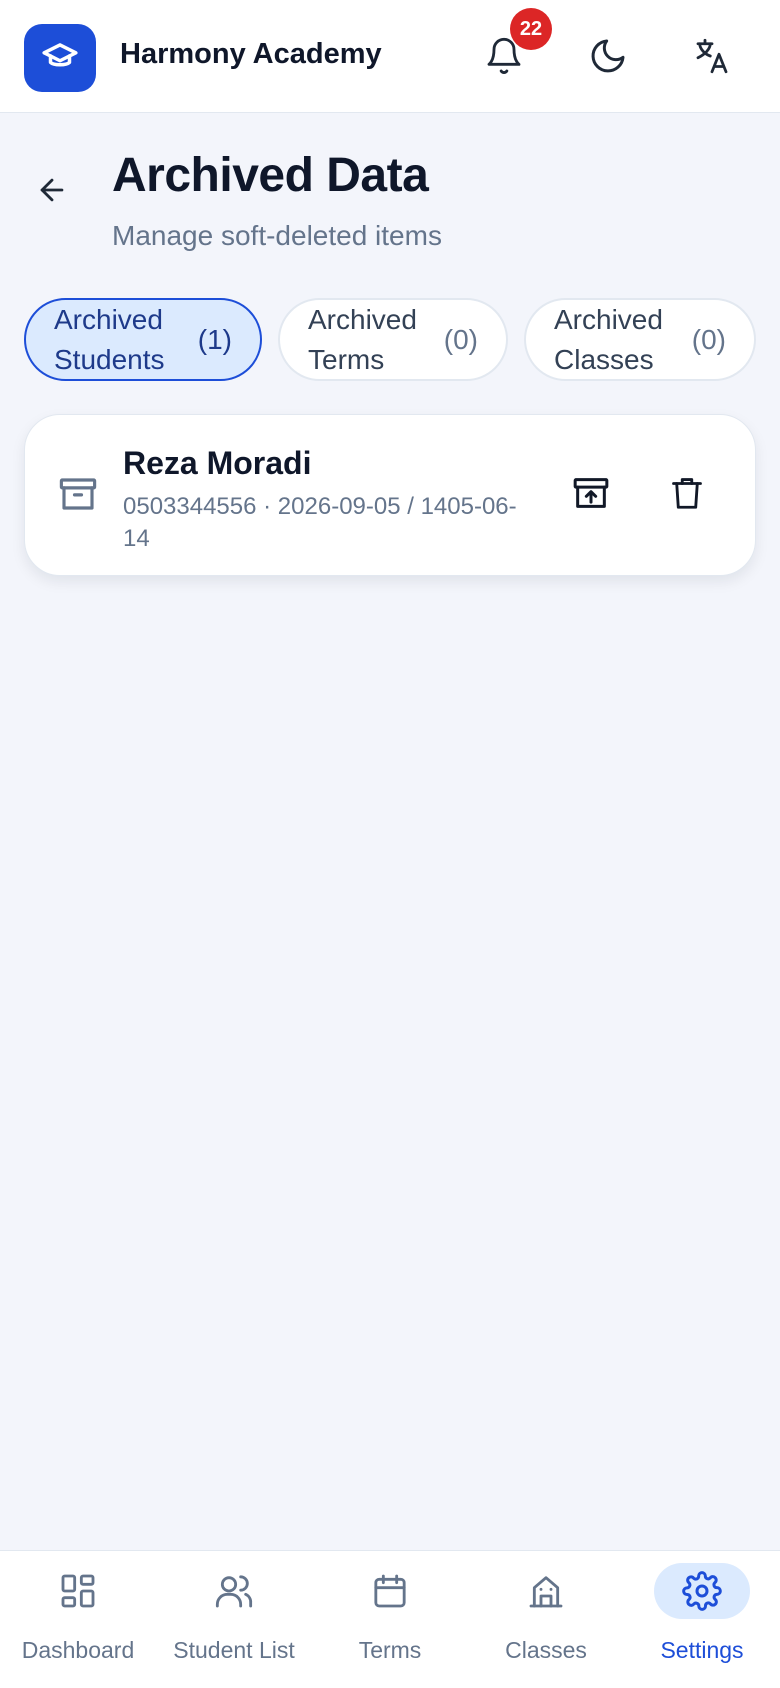 This screenshot has height=1688, width=780. I want to click on tab-label: Archived Students, so click(109, 339).